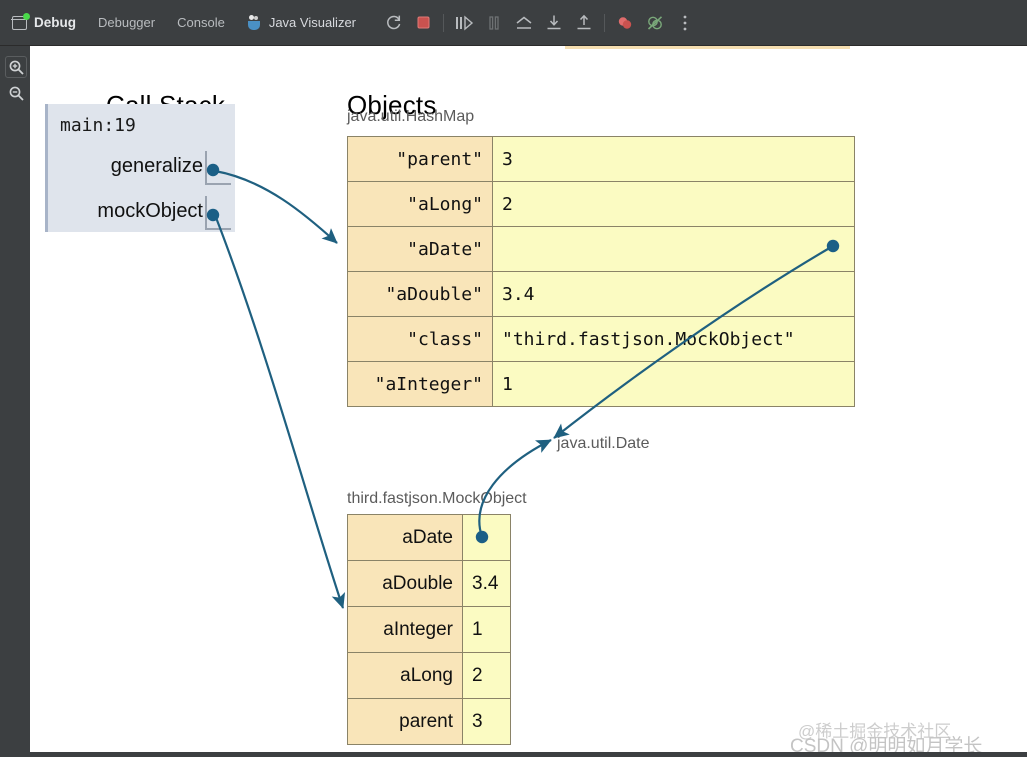  I want to click on cell-key: "aInteger", so click(420, 384).